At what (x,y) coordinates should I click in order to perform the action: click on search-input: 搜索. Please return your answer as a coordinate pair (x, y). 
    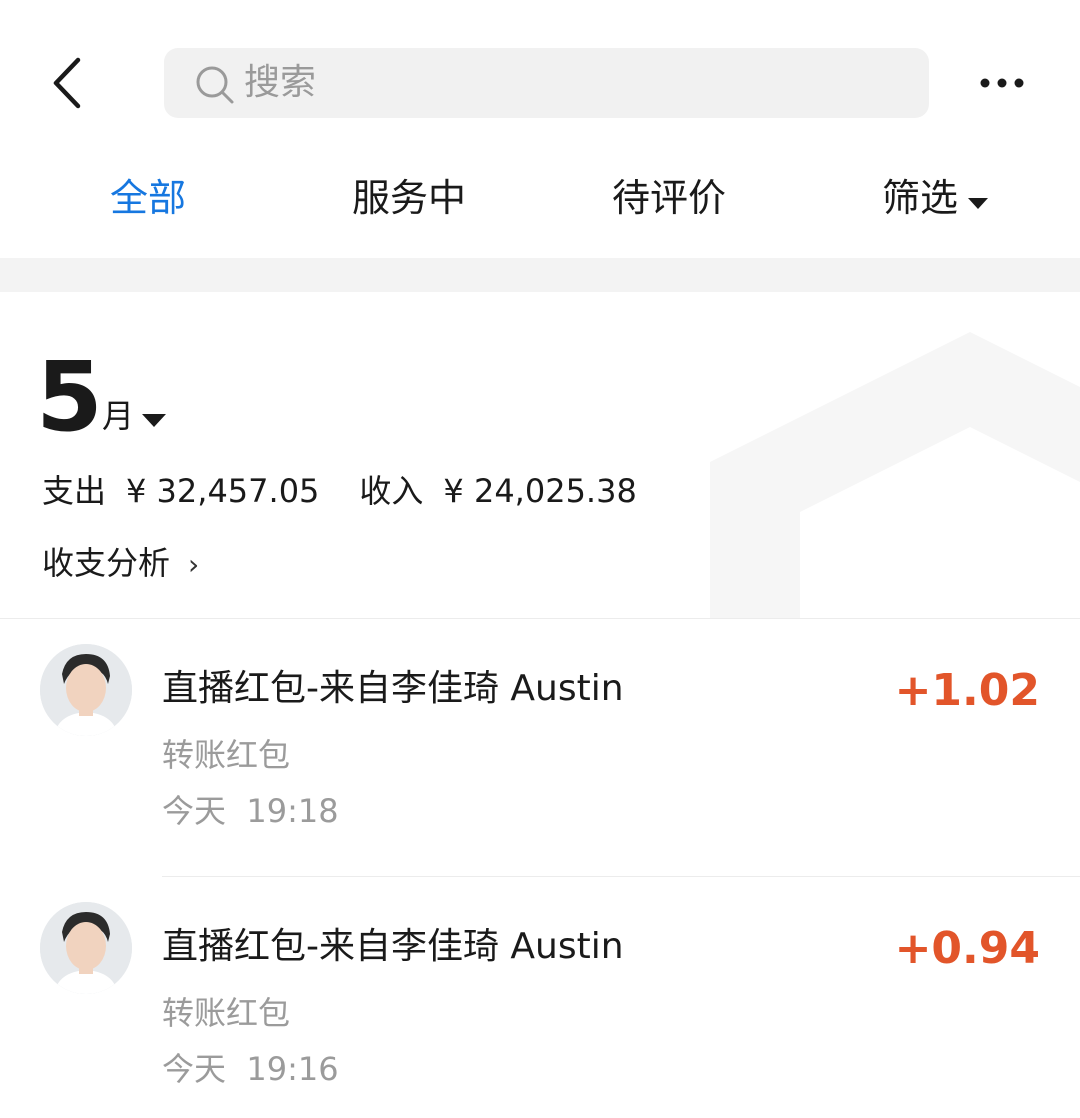
    Looking at the image, I should click on (546, 83).